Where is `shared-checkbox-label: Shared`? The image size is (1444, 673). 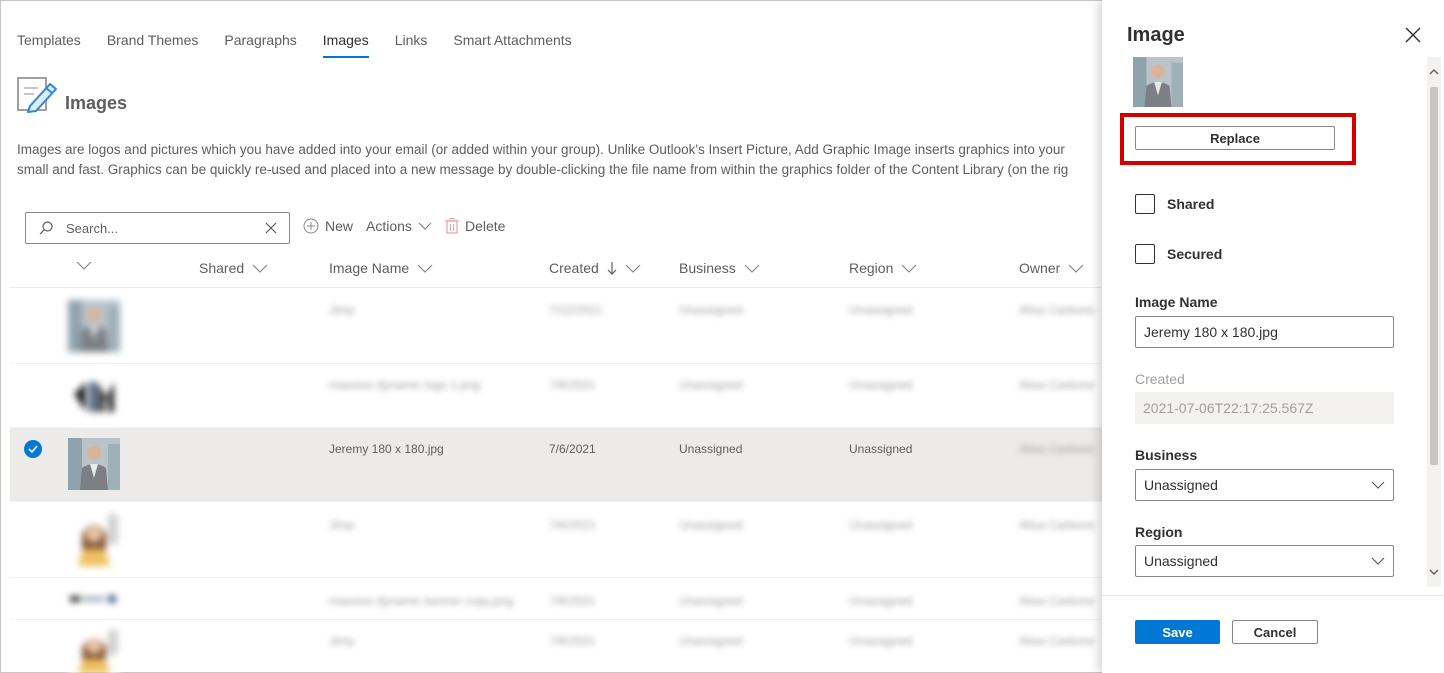
shared-checkbox-label: Shared is located at coordinates (1191, 204).